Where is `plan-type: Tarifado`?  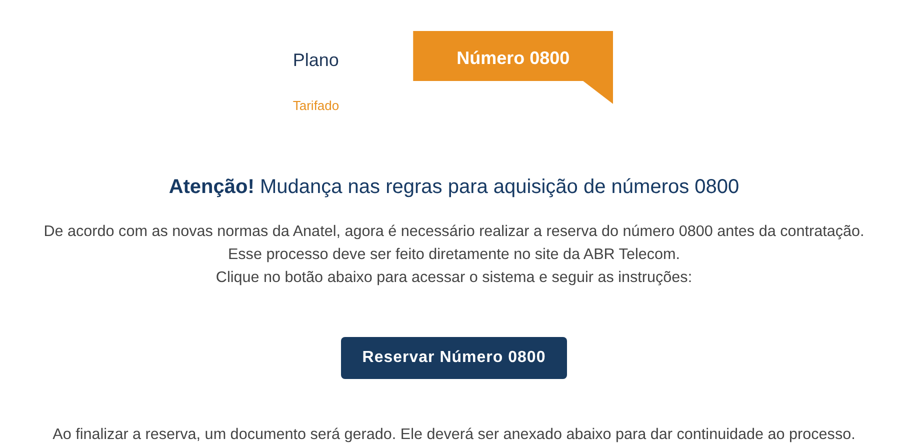 plan-type: Tarifado is located at coordinates (316, 106).